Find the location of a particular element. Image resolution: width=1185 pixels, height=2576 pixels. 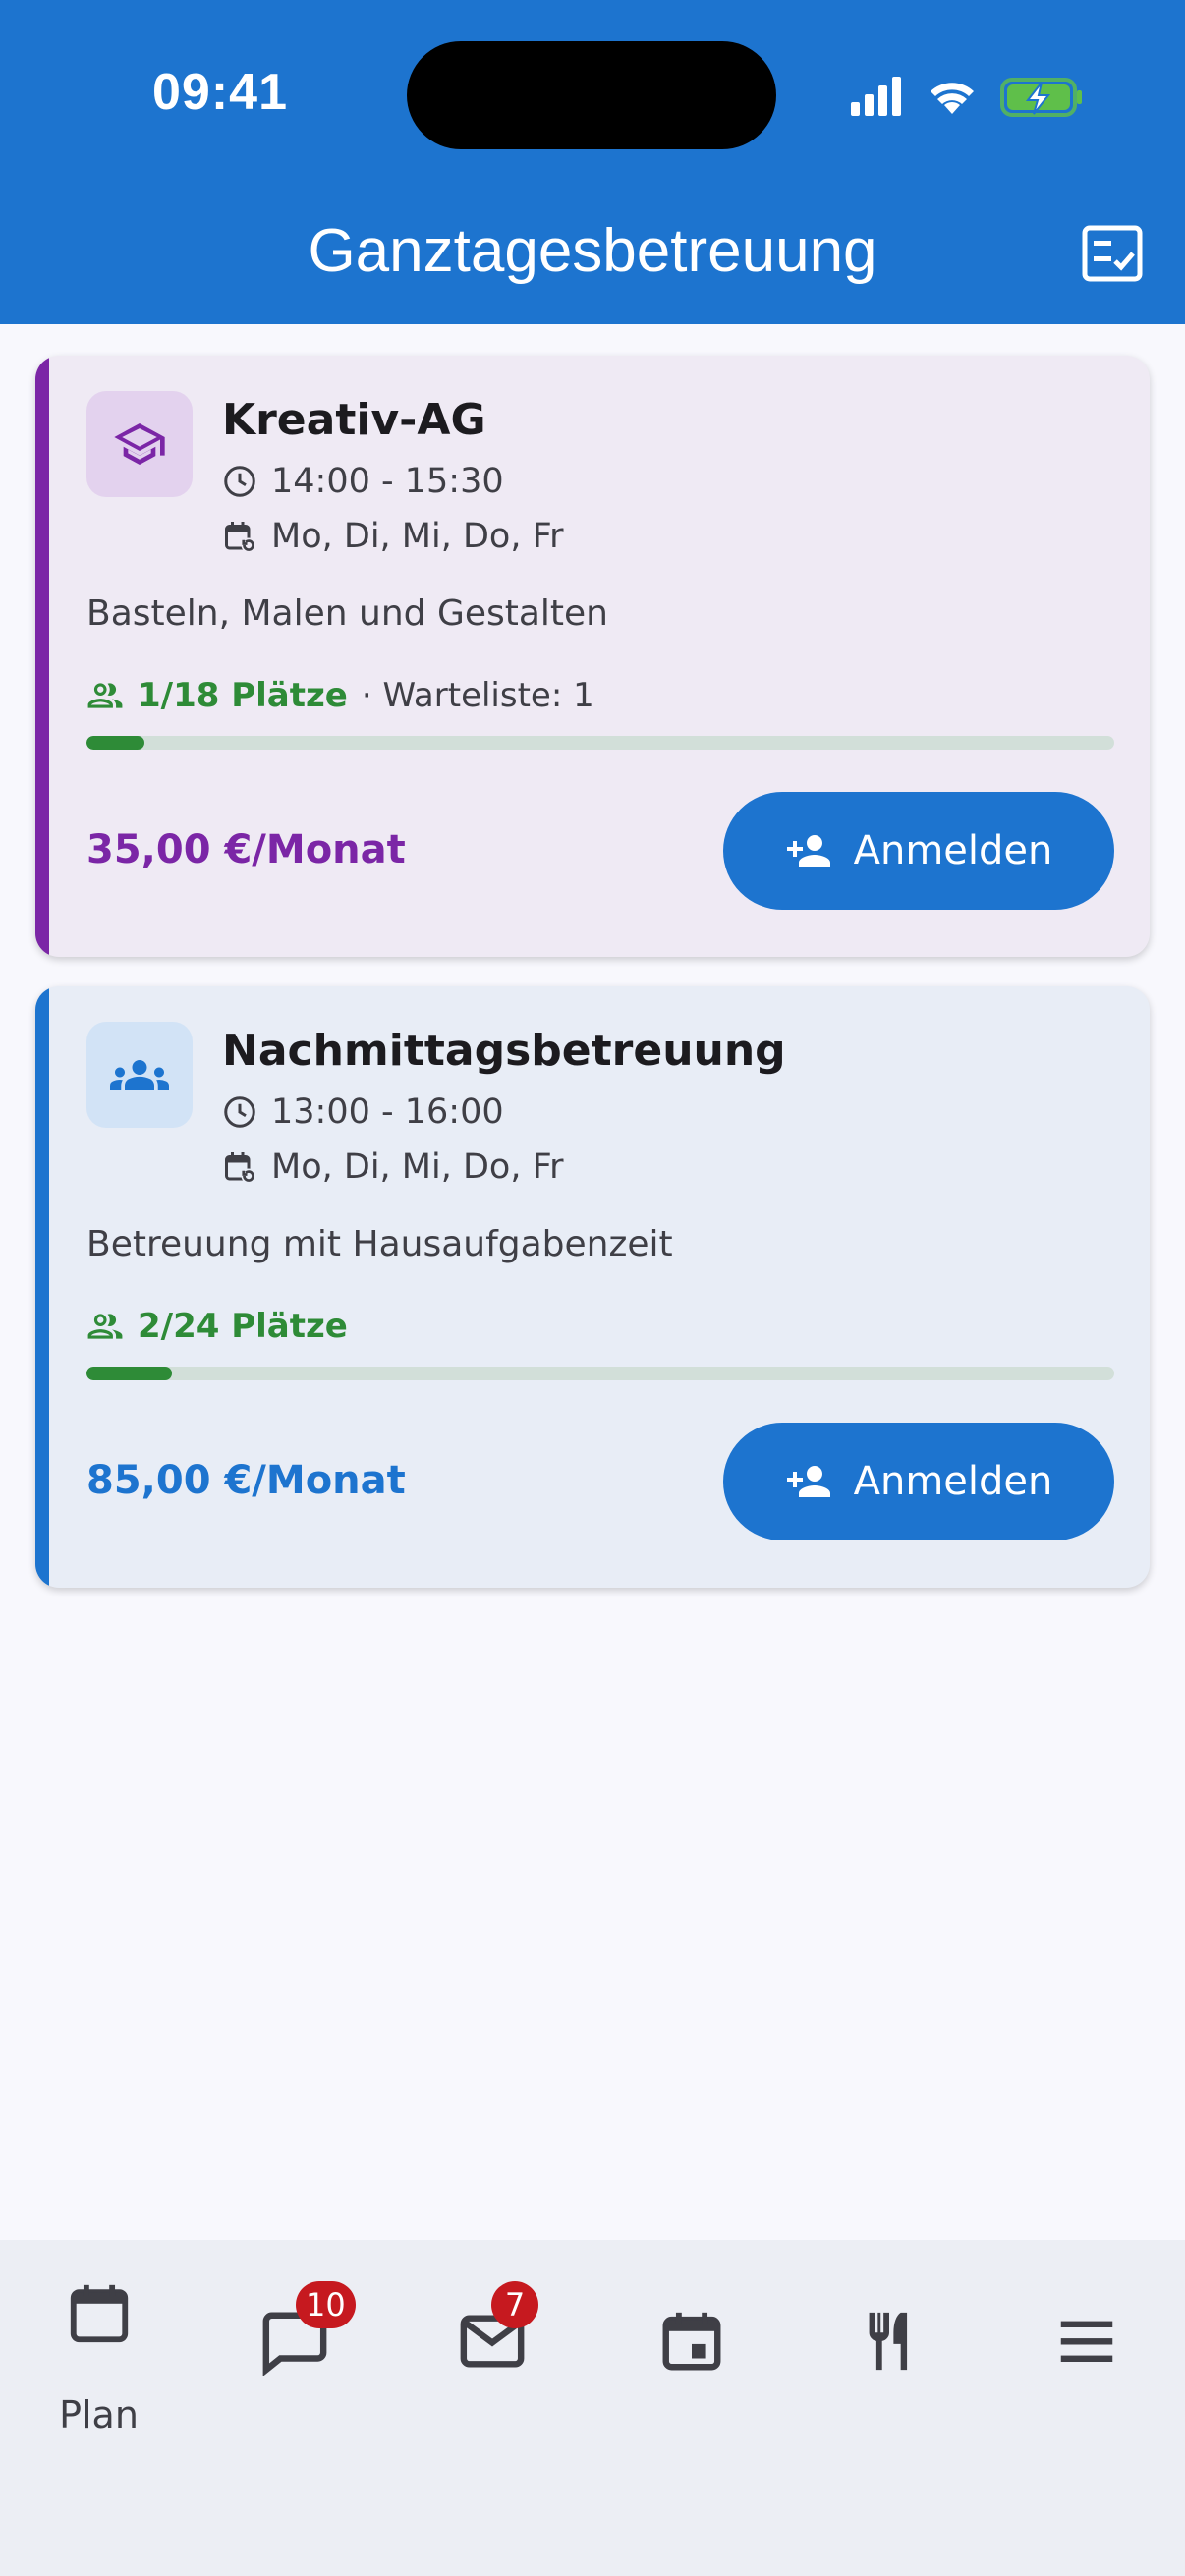

nav-chat: 10 is located at coordinates (296, 2348).